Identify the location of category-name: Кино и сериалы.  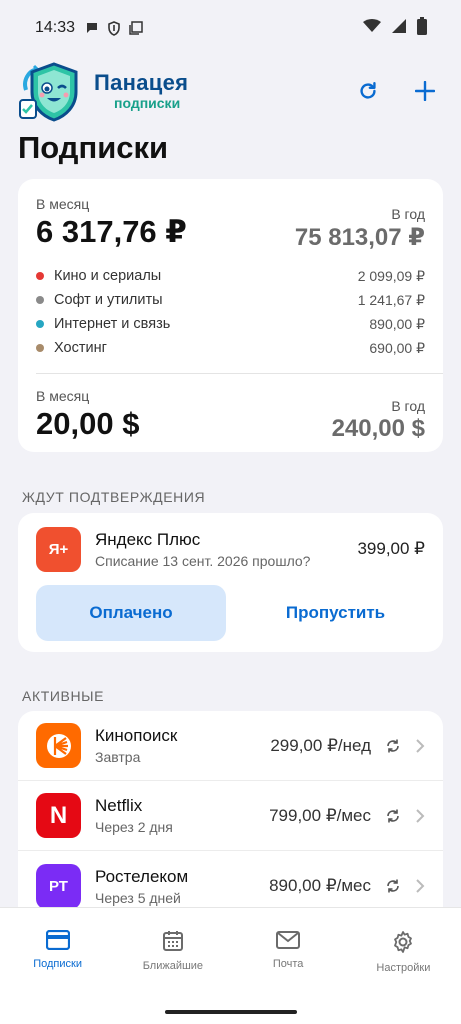
(108, 276).